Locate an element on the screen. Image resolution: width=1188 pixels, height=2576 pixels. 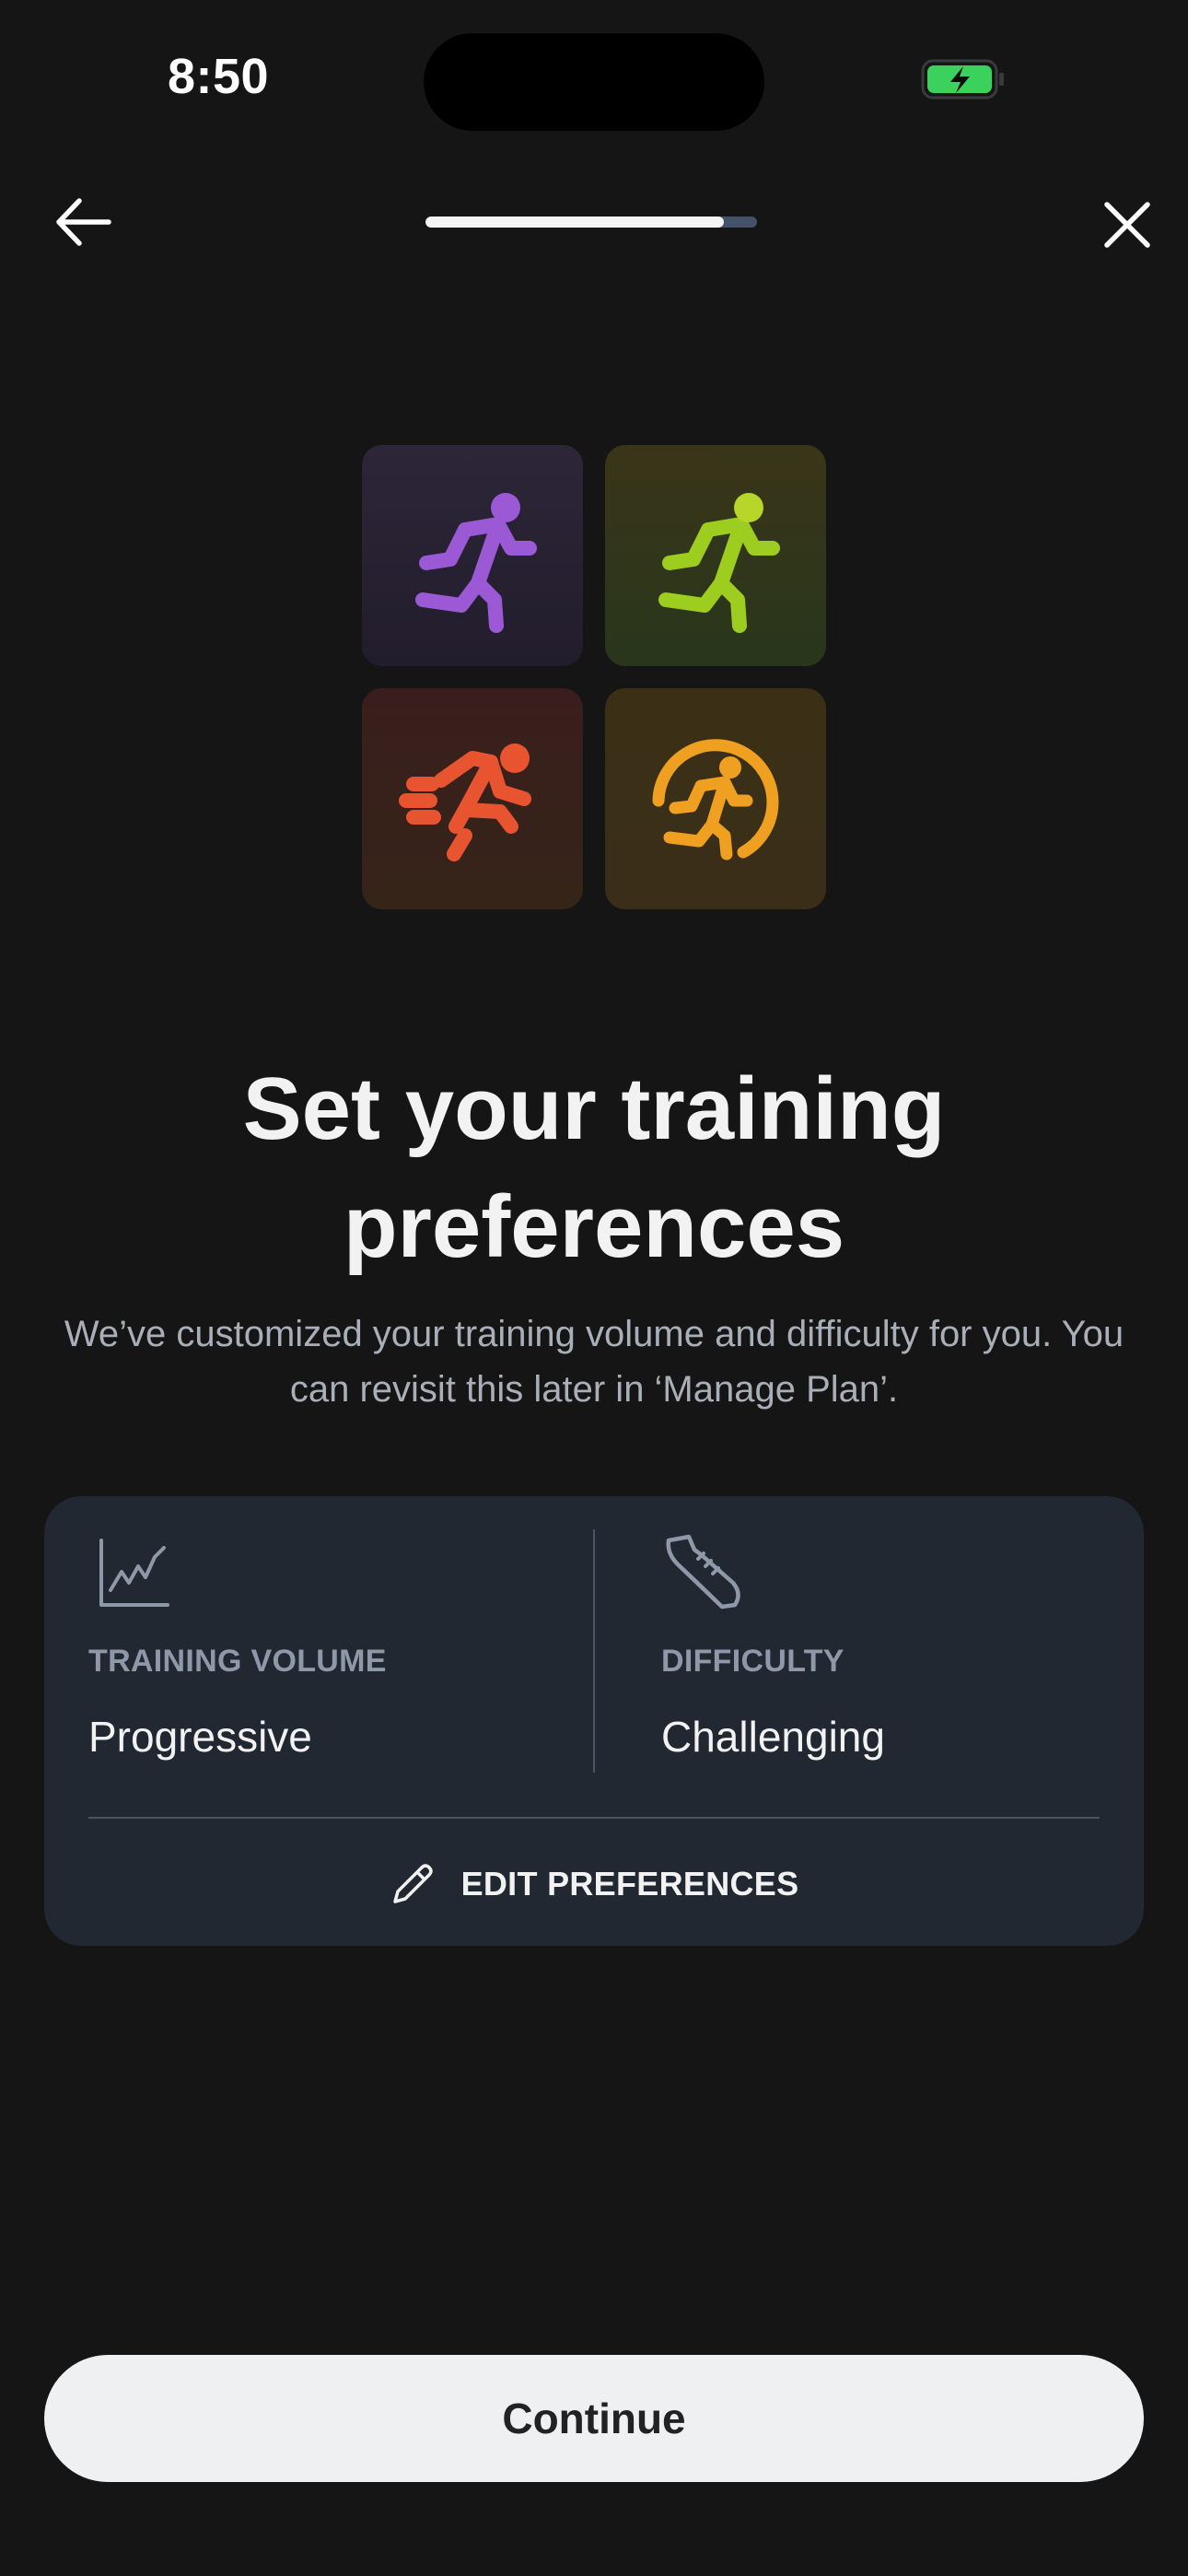
runner-dial-tile-orange is located at coordinates (715, 798).